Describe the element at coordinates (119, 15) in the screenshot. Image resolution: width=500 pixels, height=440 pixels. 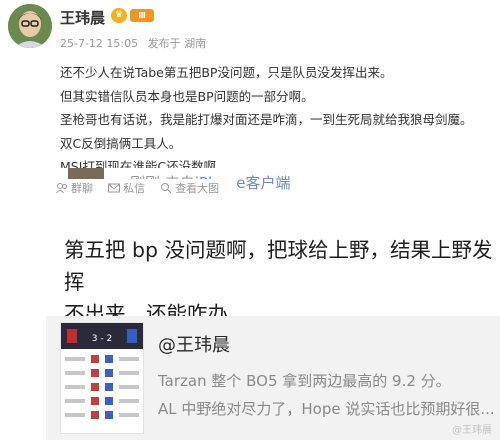
I see `vip-crown-icon: ♛` at that location.